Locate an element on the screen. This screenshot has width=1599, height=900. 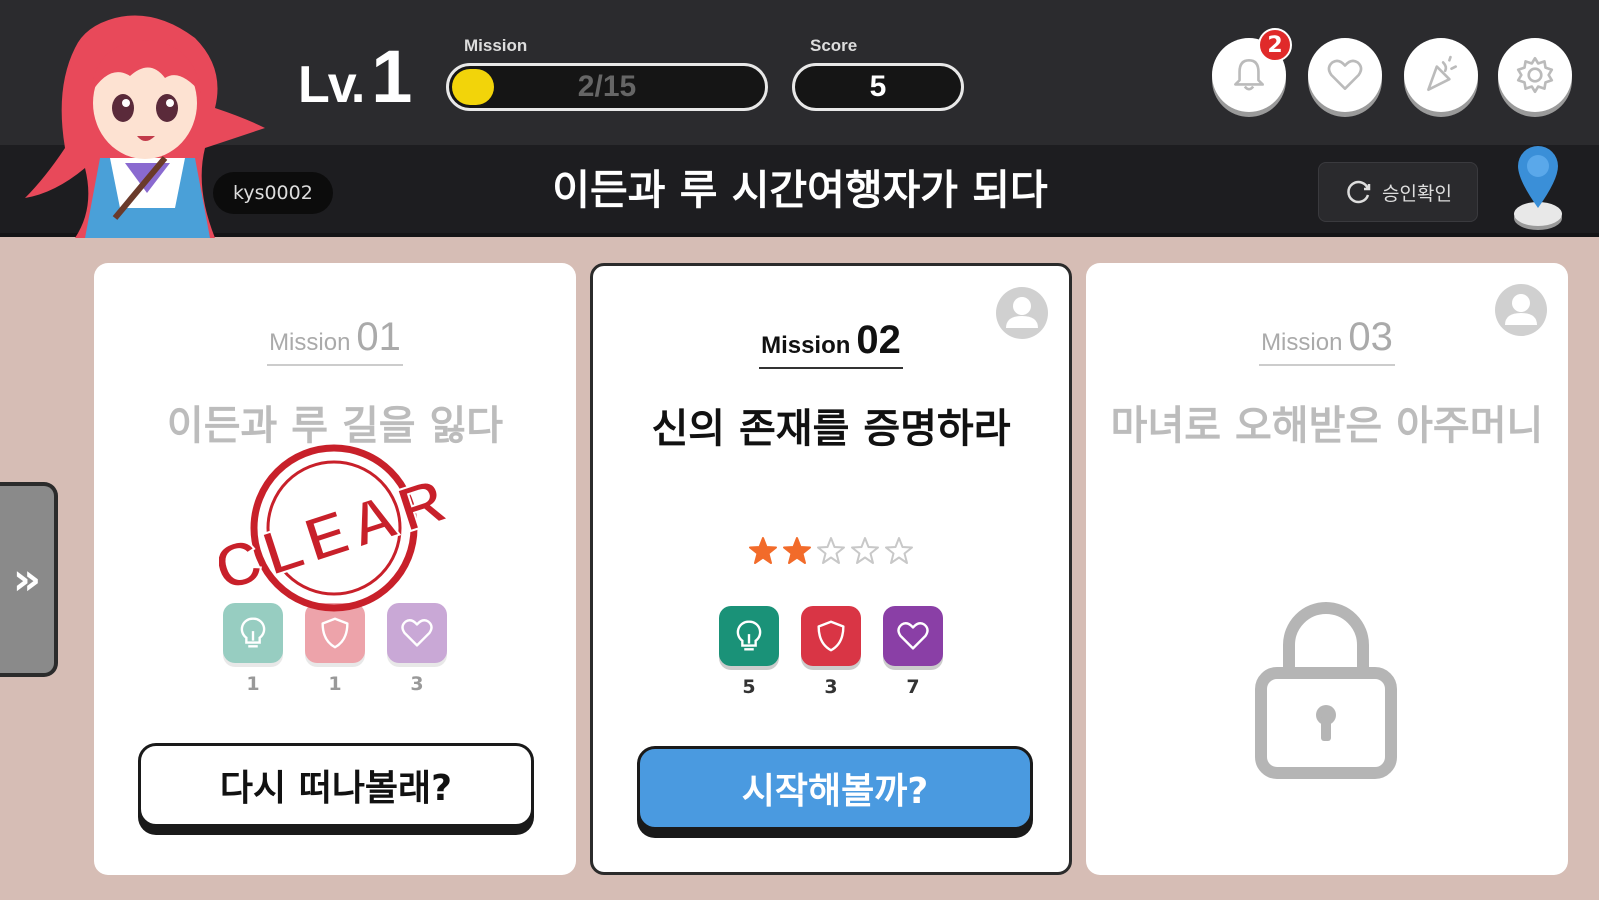
mission-heading: Mission 02 is located at coordinates (831, 343).